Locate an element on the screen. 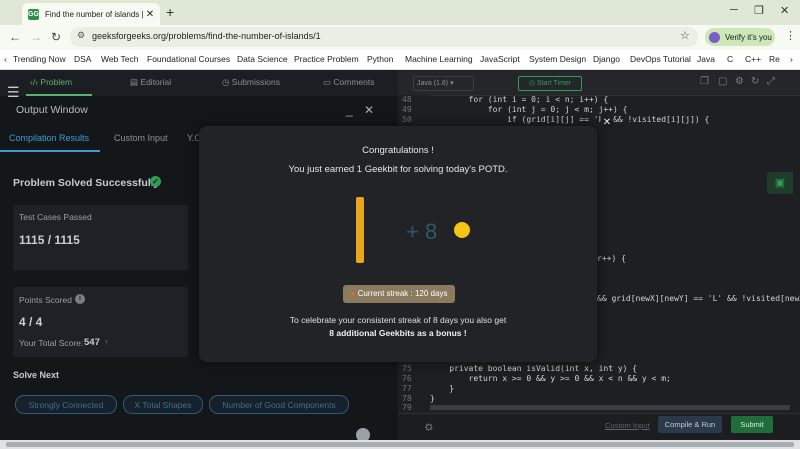 The image size is (800, 449). solve-next-chip: Number of Good Components is located at coordinates (279, 404).